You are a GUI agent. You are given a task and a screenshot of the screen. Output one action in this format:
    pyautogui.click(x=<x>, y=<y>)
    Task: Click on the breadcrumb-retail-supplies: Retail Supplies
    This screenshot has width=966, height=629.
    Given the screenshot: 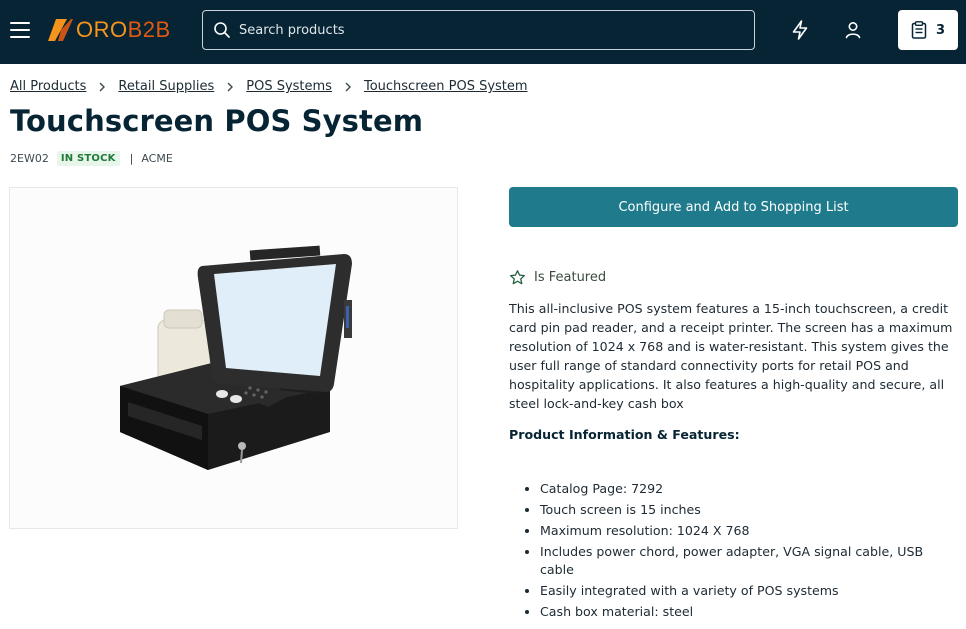 What is the action you would take?
    pyautogui.click(x=166, y=86)
    